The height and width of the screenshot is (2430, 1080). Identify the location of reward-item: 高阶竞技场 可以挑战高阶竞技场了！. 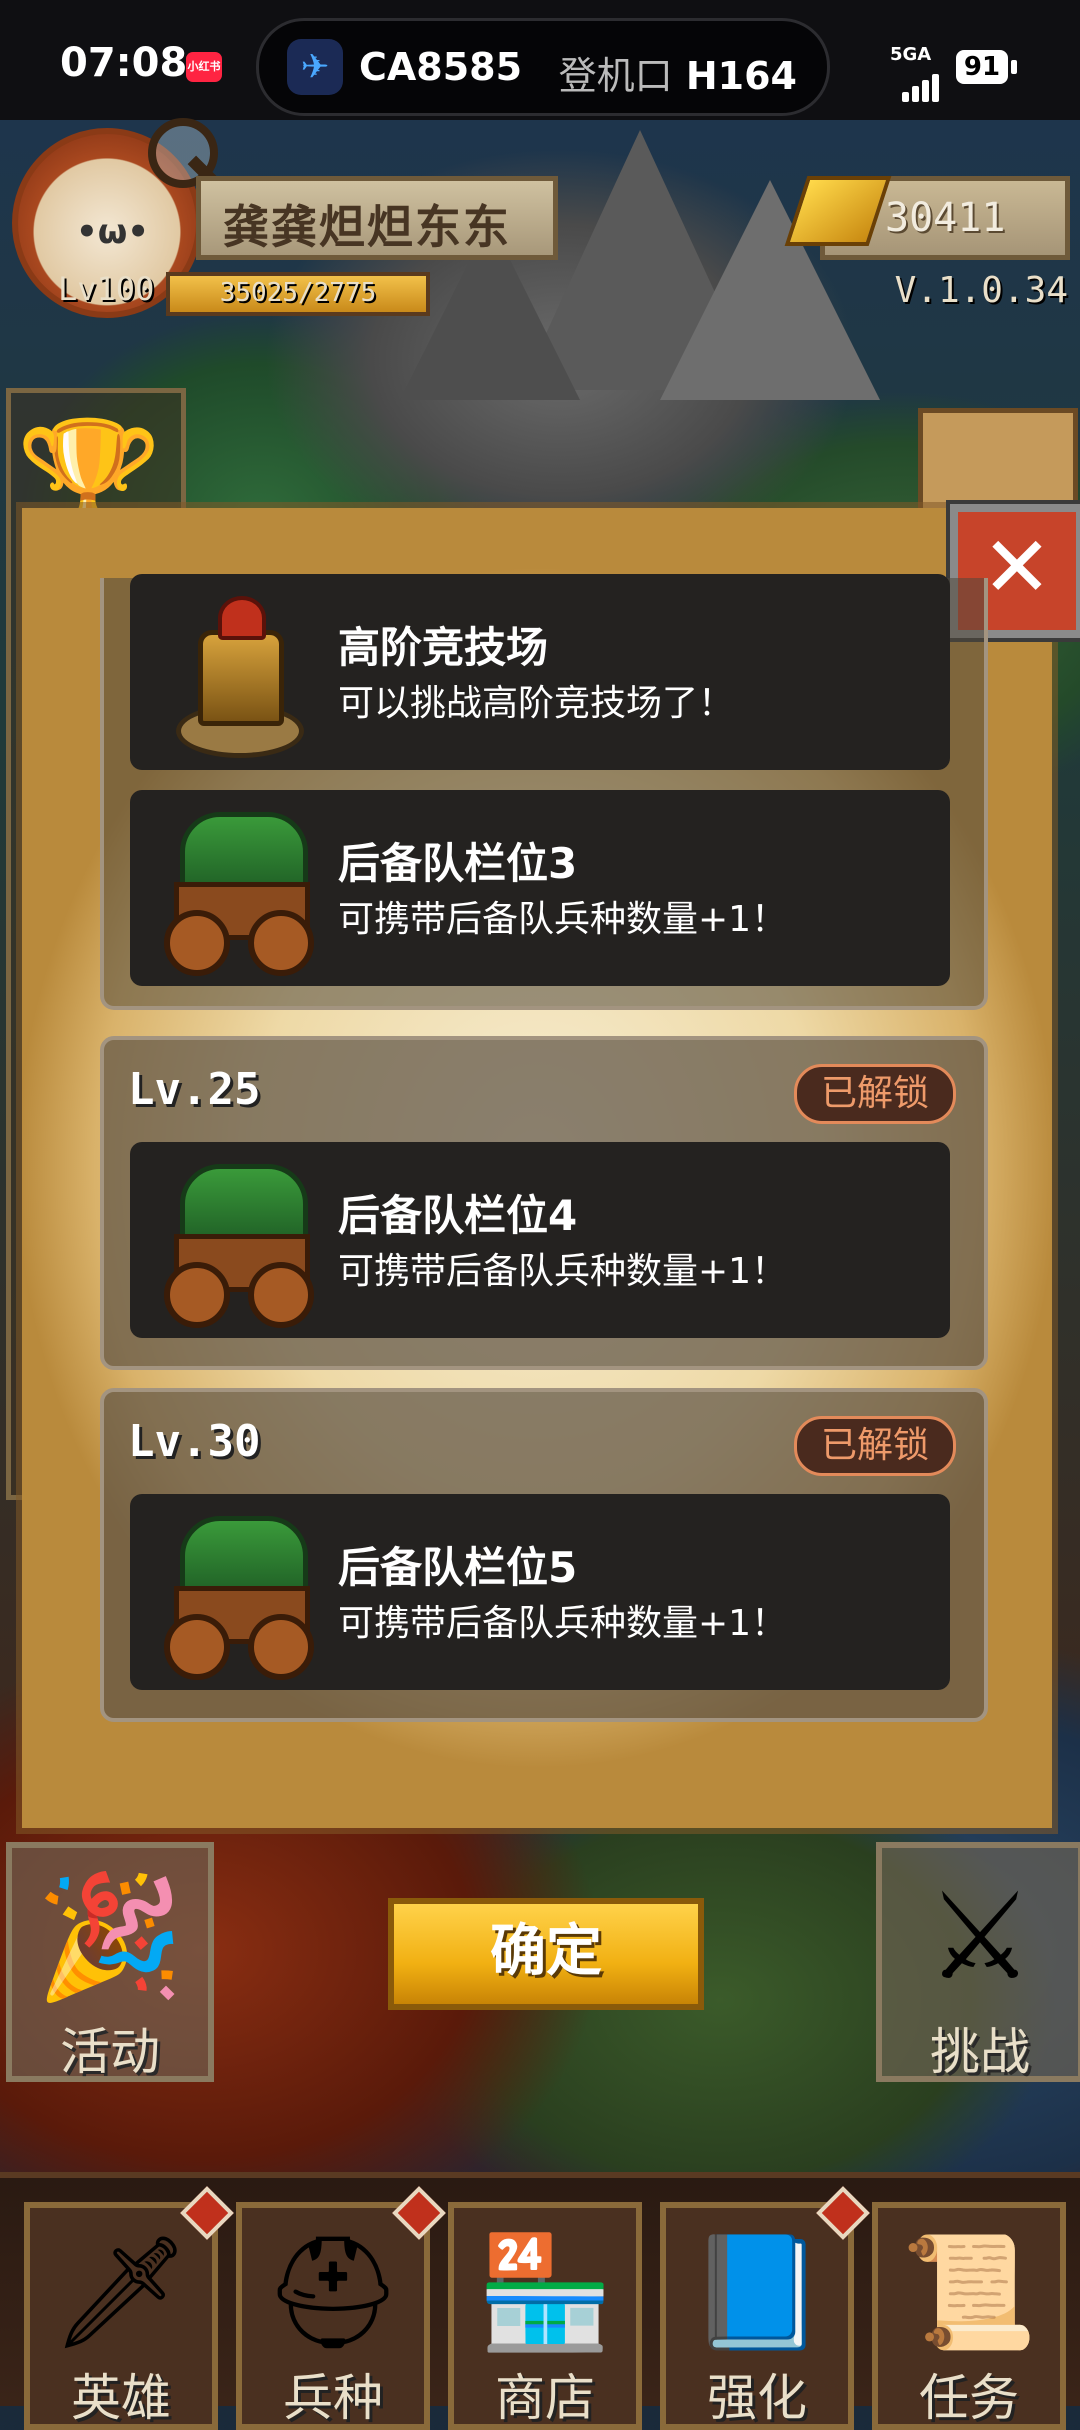
(540, 672).